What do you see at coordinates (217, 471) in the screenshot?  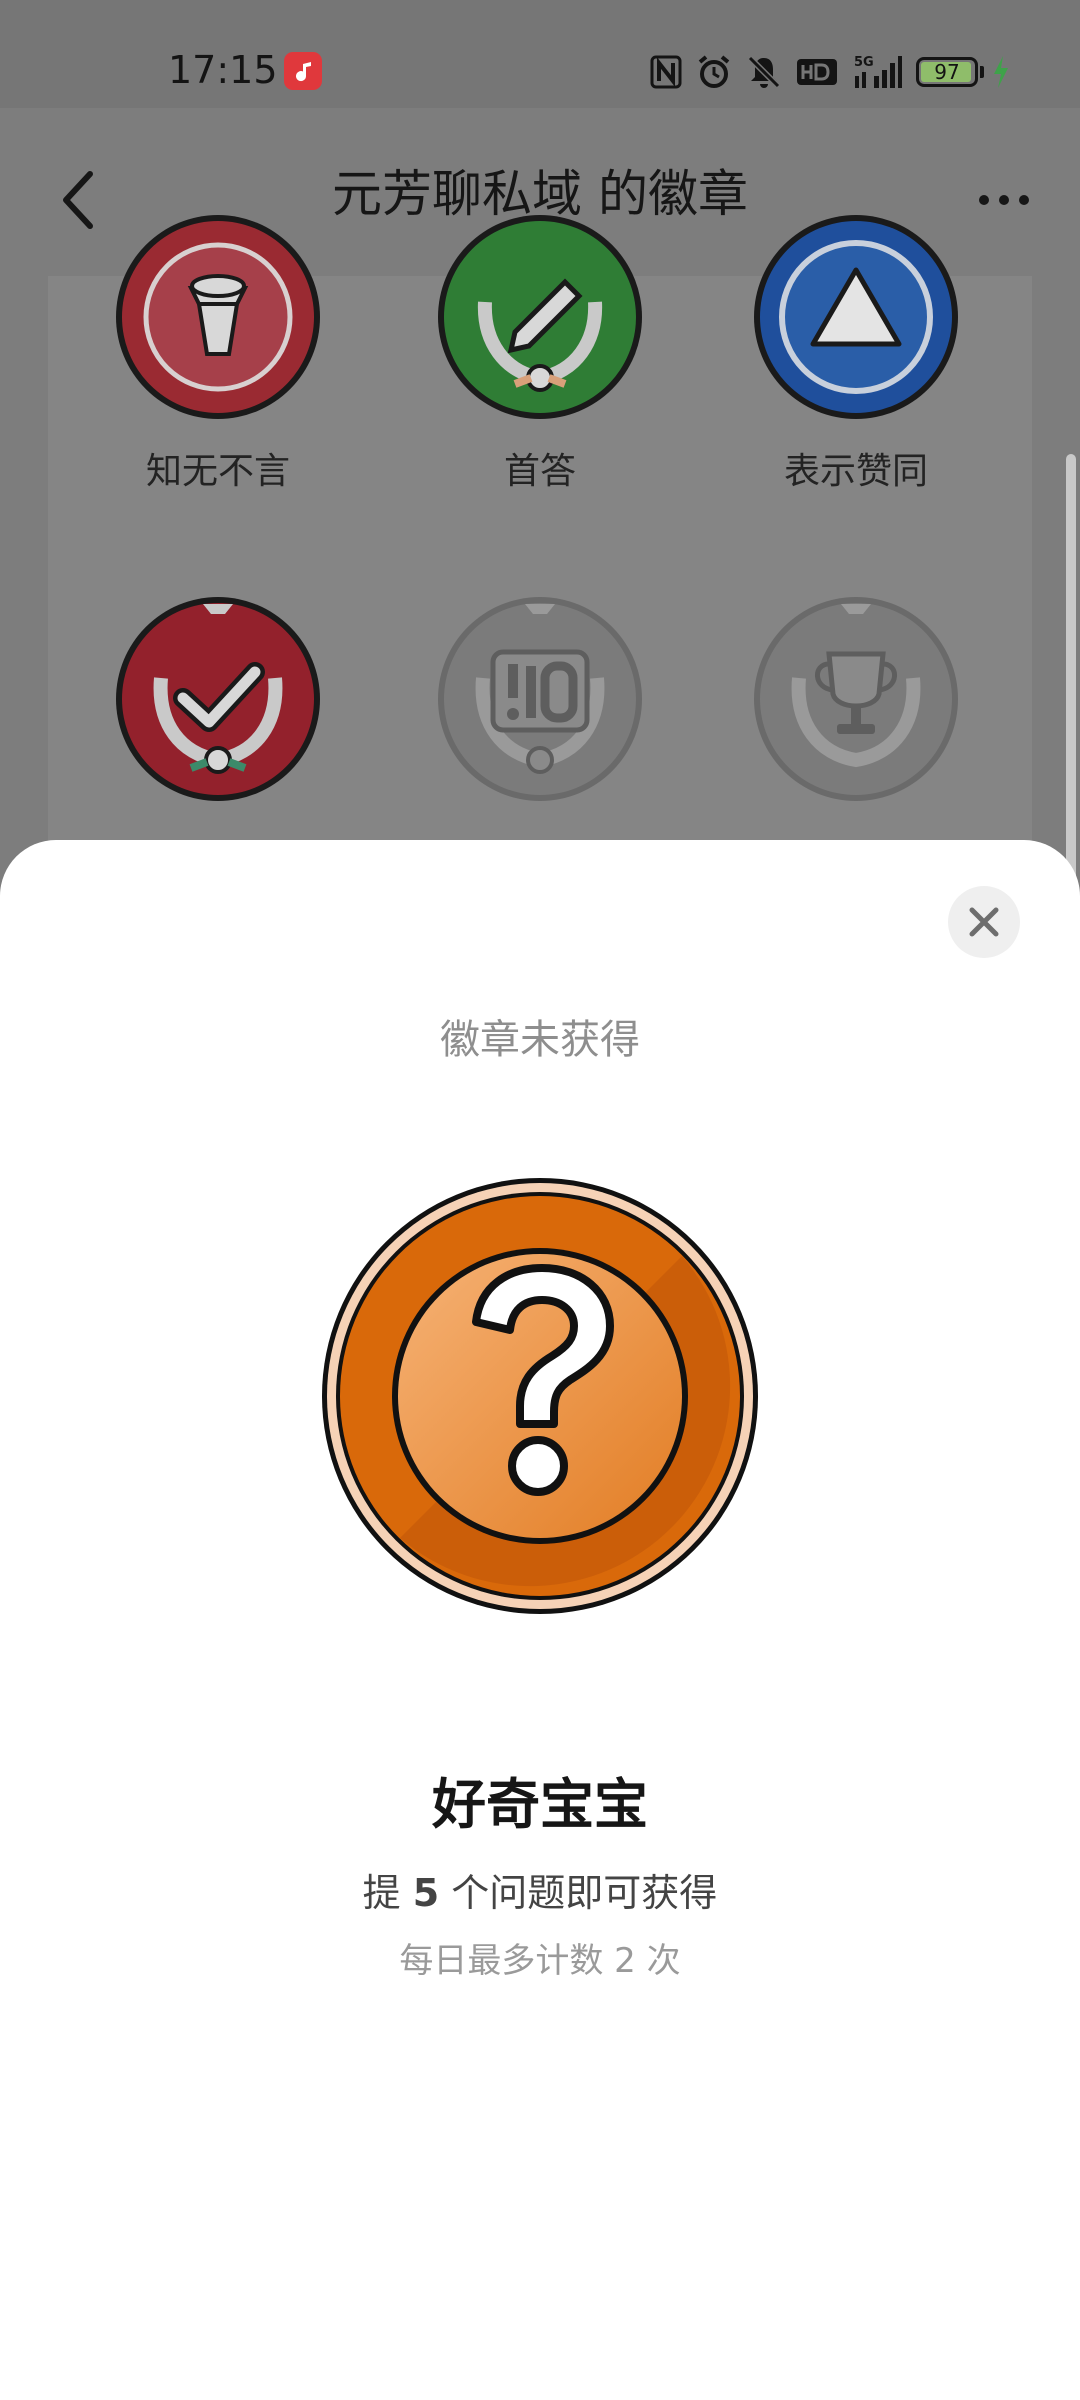 I see `badge-label: 知无不言` at bounding box center [217, 471].